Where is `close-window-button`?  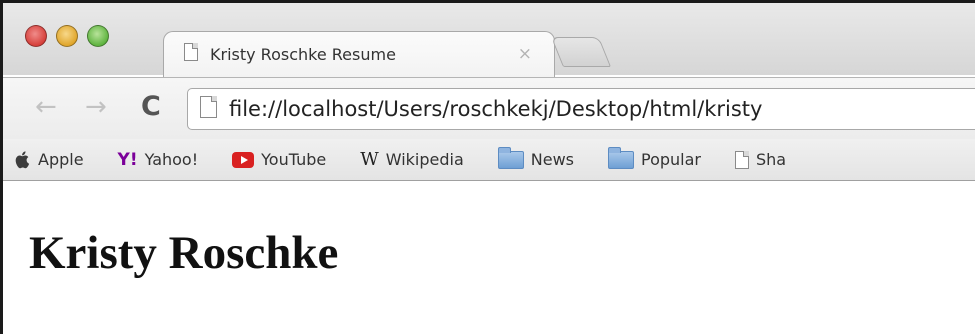 close-window-button is located at coordinates (36, 36).